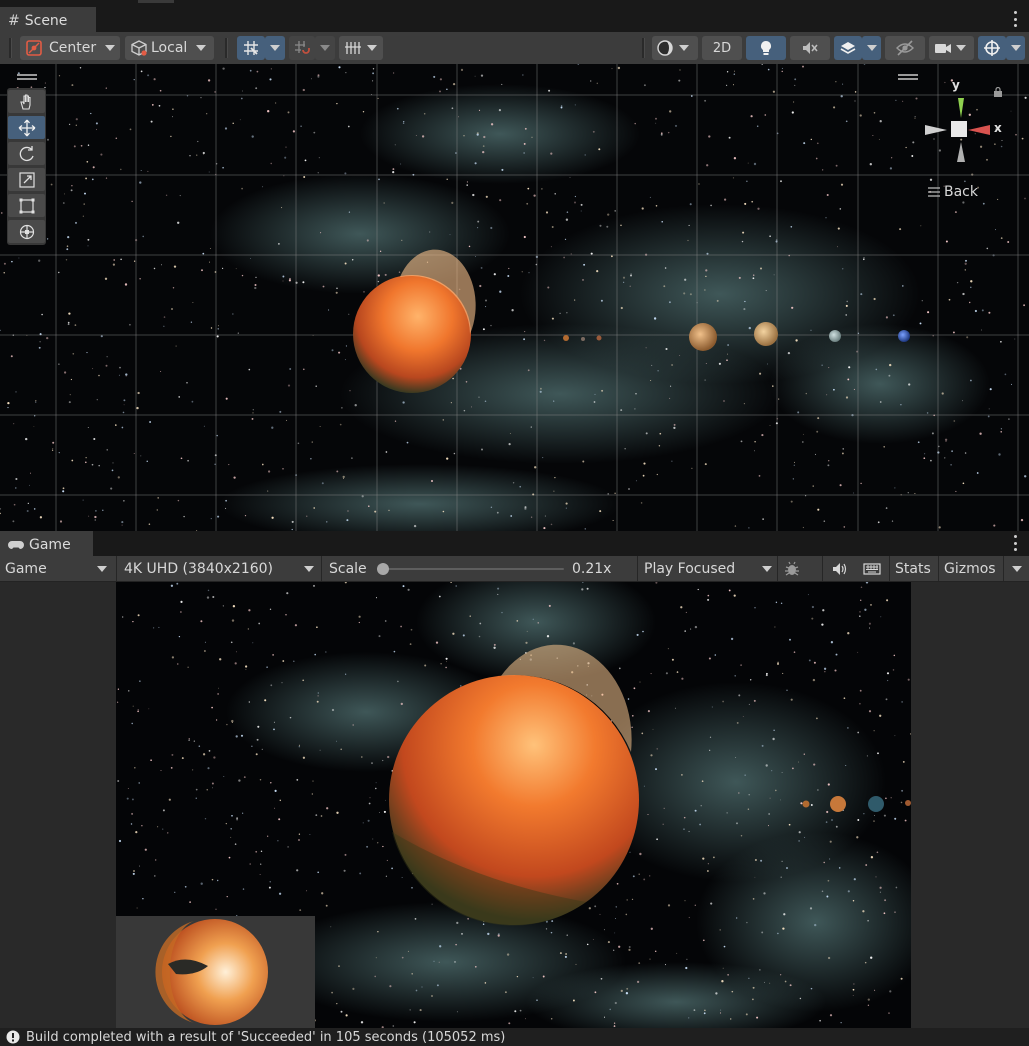 This screenshot has height=1046, width=1029. Describe the element at coordinates (1015, 48) in the screenshot. I see `gizmos-dropdown` at that location.